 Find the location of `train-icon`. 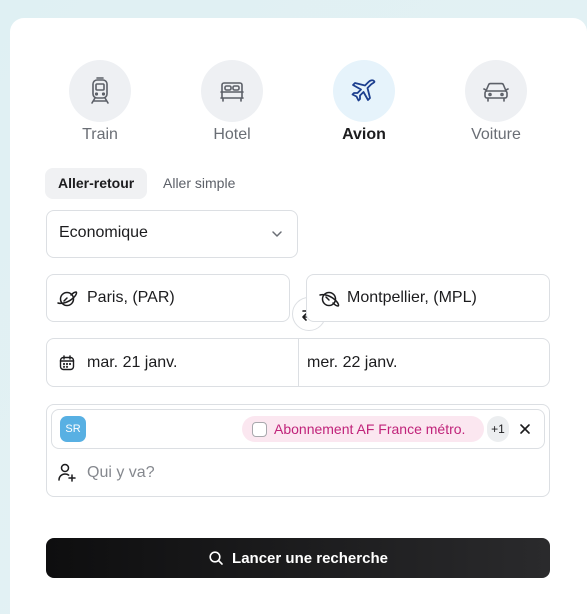

train-icon is located at coordinates (100, 90).